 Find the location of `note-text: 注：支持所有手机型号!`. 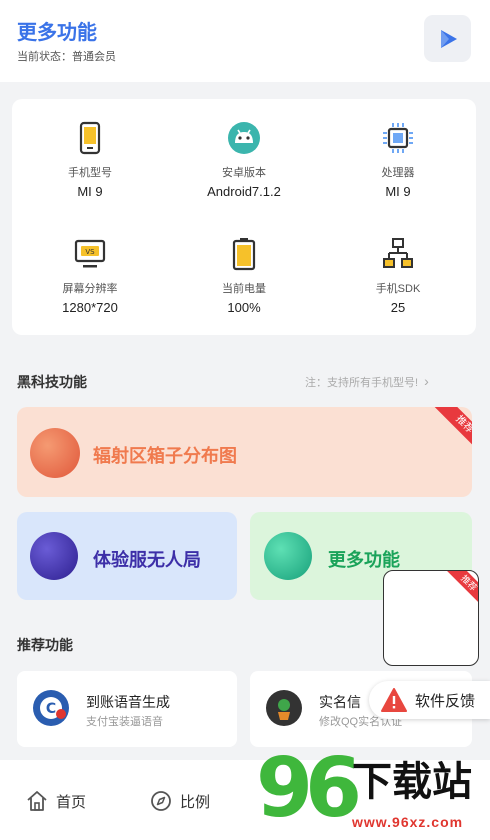

note-text: 注：支持所有手机型号! is located at coordinates (362, 383).